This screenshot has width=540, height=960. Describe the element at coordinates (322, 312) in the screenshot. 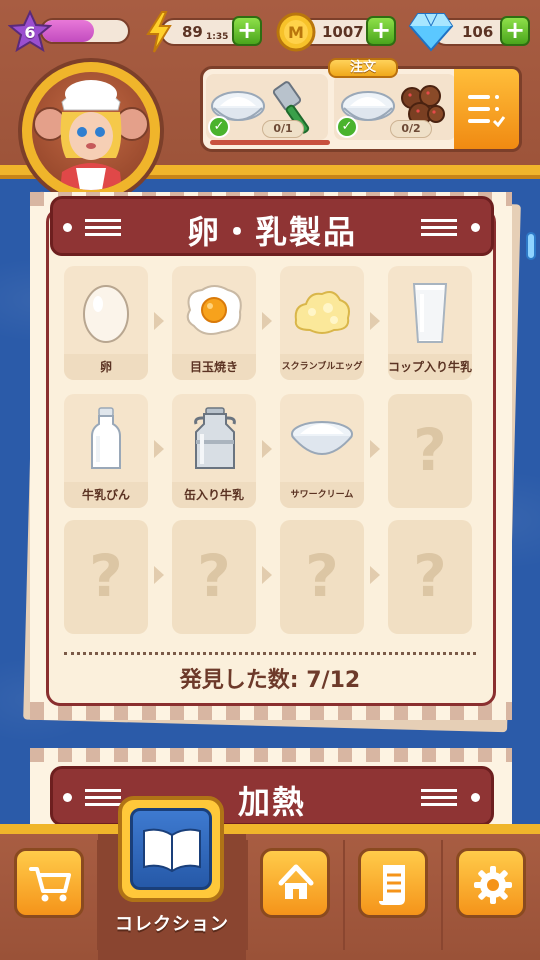

I see `scrambled-egg-icon` at that location.